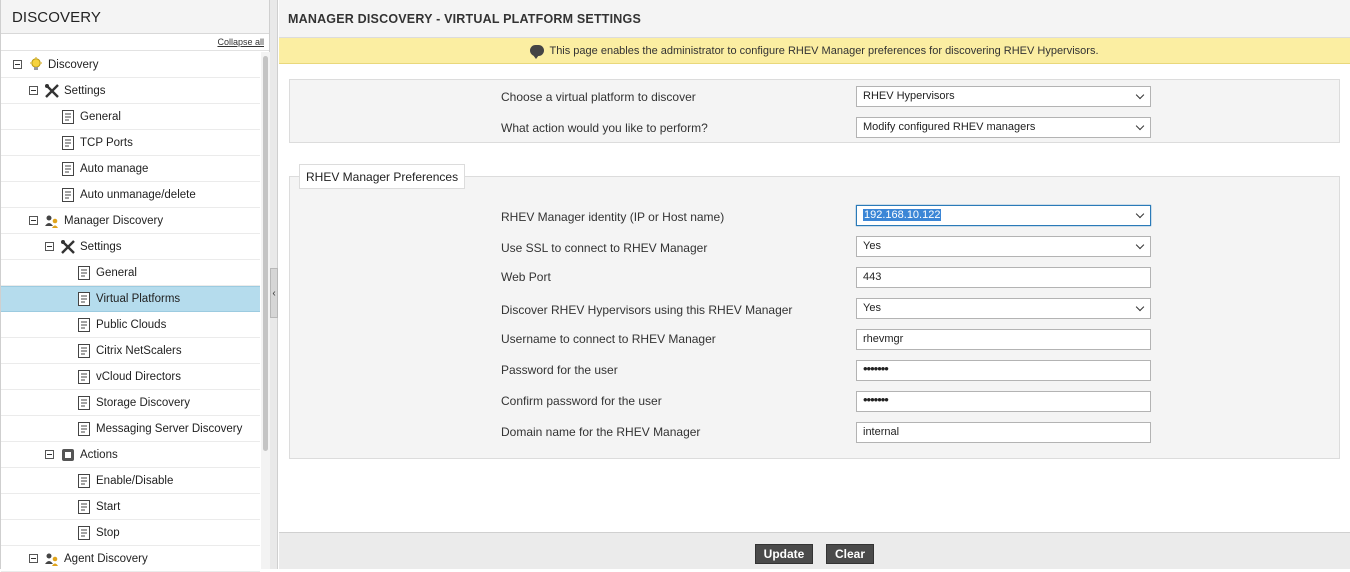 The height and width of the screenshot is (572, 1350). Describe the element at coordinates (240, 42) in the screenshot. I see `collapse-all-link: Collapse all` at that location.